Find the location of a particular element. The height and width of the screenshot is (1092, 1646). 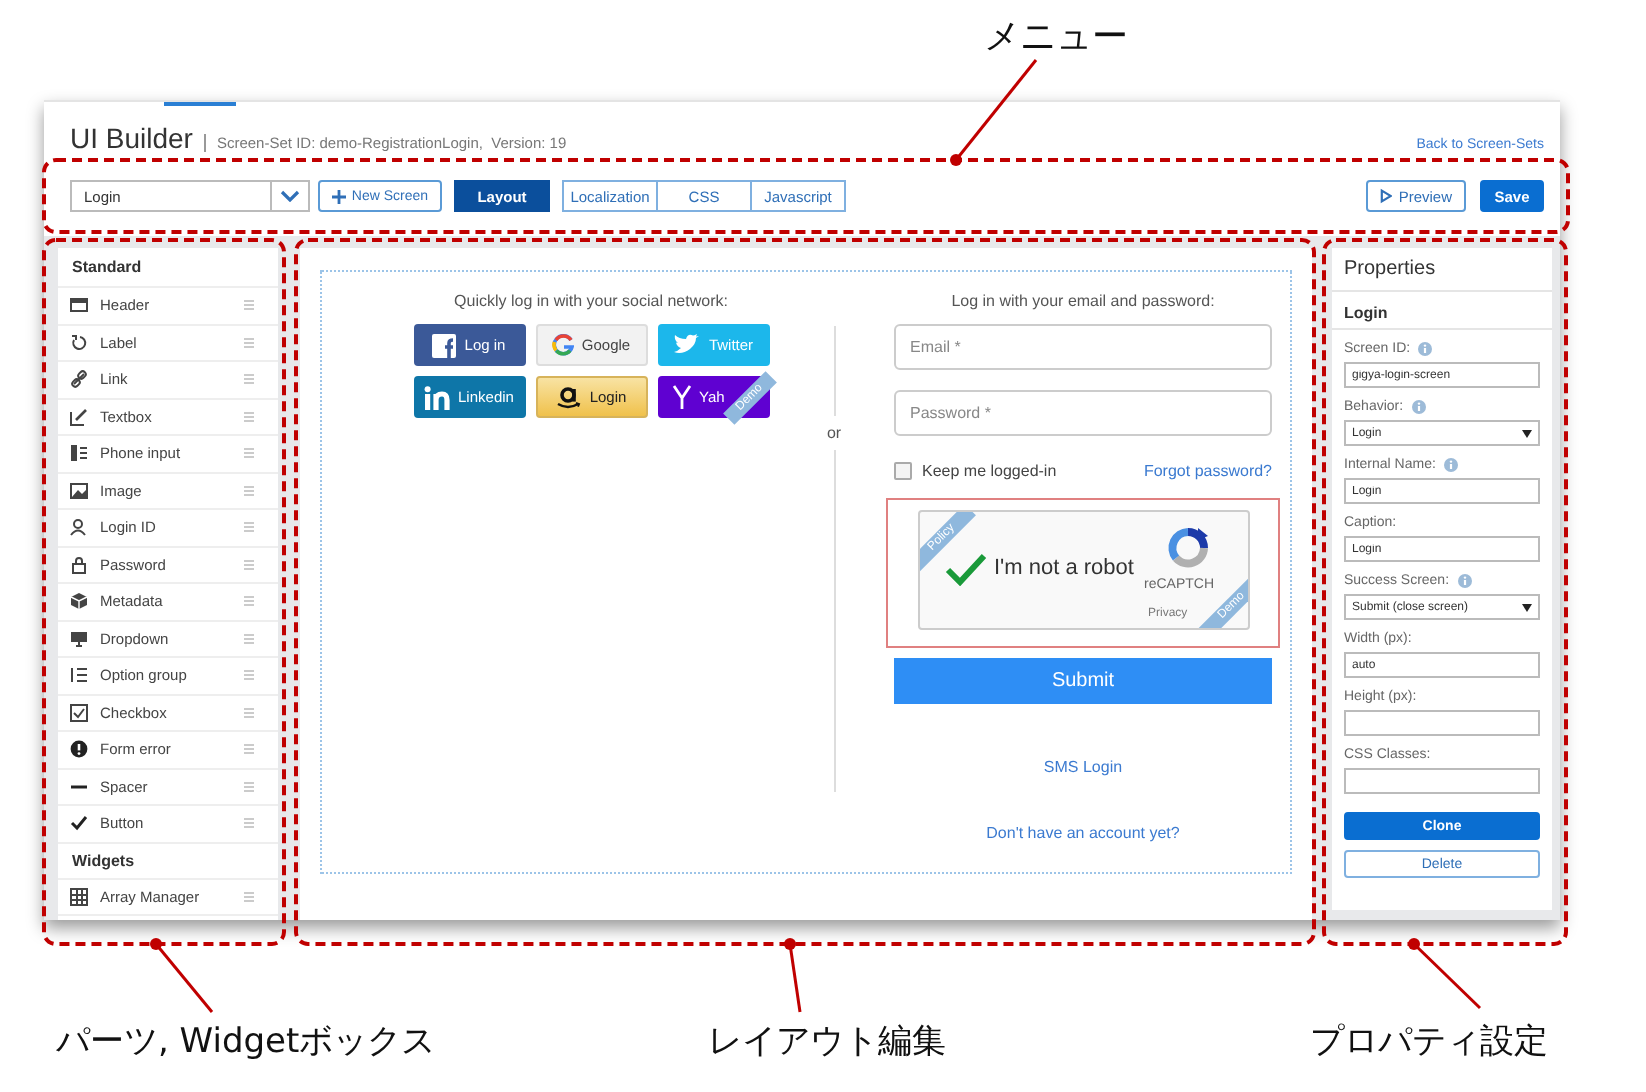

chevron-down-icon is located at coordinates (290, 196).